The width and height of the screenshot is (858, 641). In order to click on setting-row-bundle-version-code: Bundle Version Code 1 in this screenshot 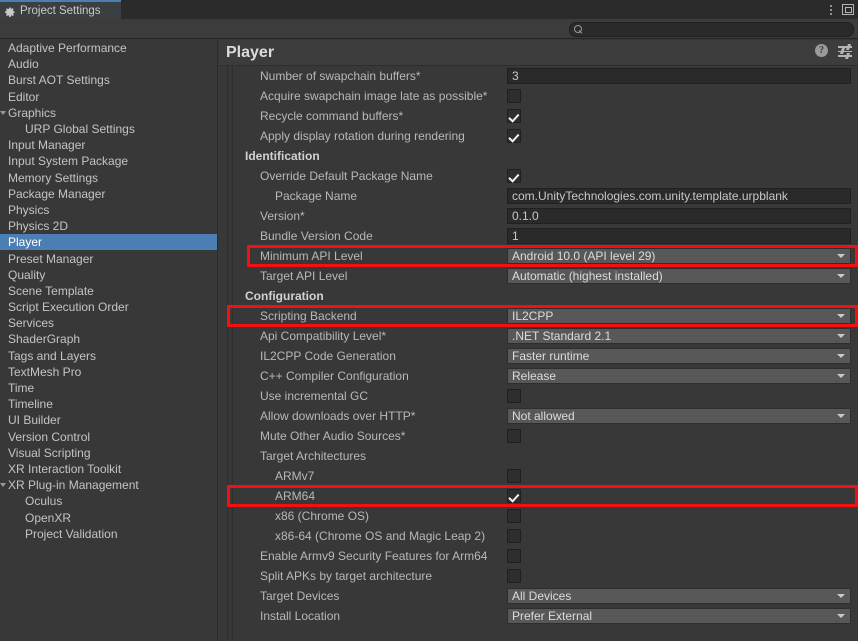, I will do `click(542, 236)`.